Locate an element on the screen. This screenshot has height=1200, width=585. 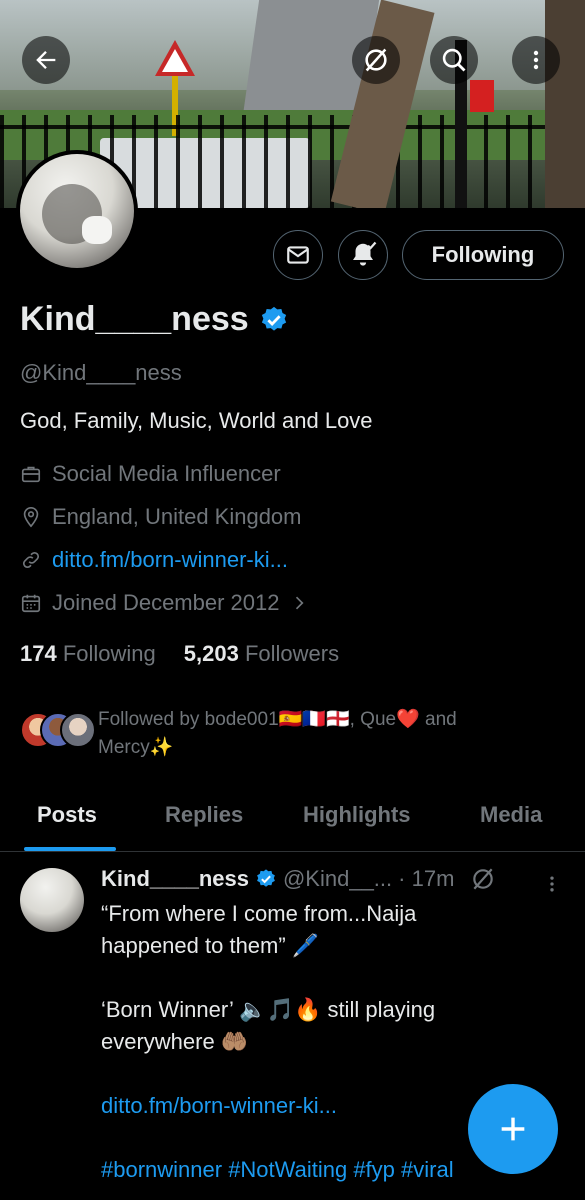
post-line: happened to them” 🖊️ is located at coordinates (210, 945).